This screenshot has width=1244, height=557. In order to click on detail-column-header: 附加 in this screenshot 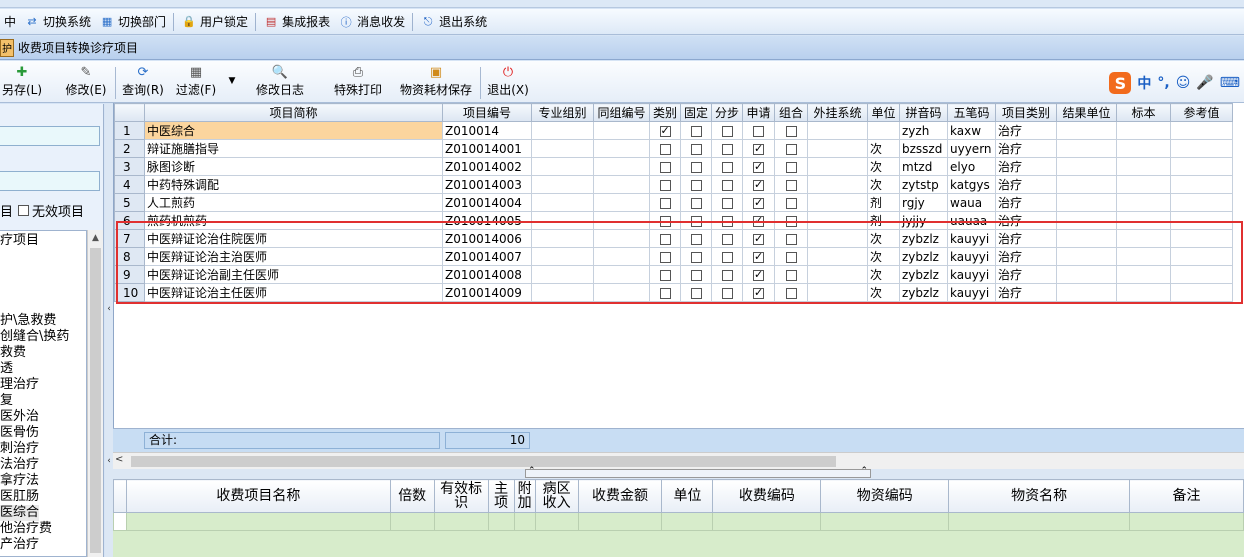, I will do `click(524, 496)`.